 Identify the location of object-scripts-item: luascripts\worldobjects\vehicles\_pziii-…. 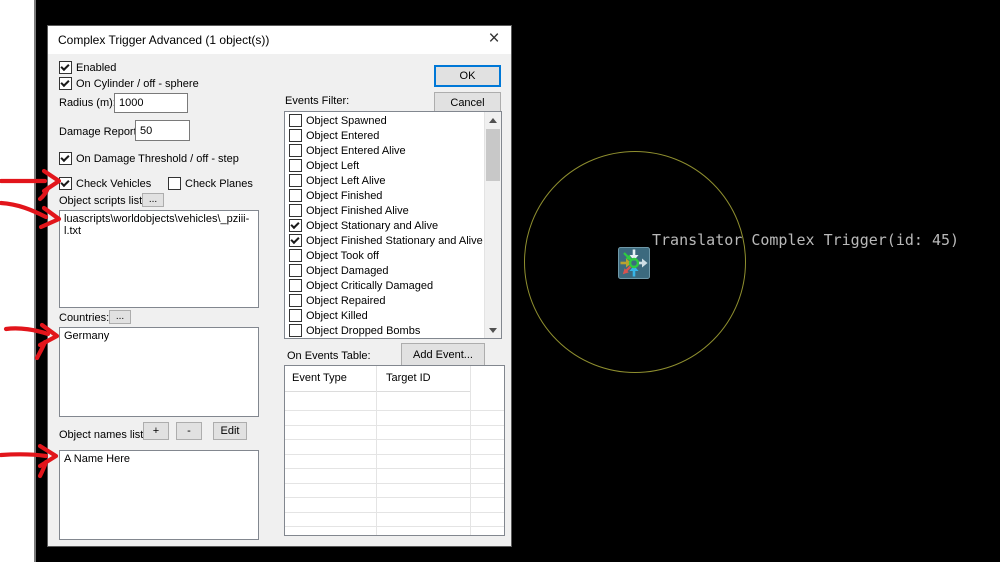
(159, 225).